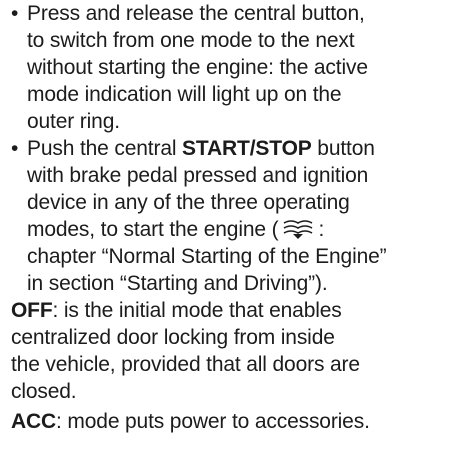  I want to click on book-reference-icon, so click(298, 229).